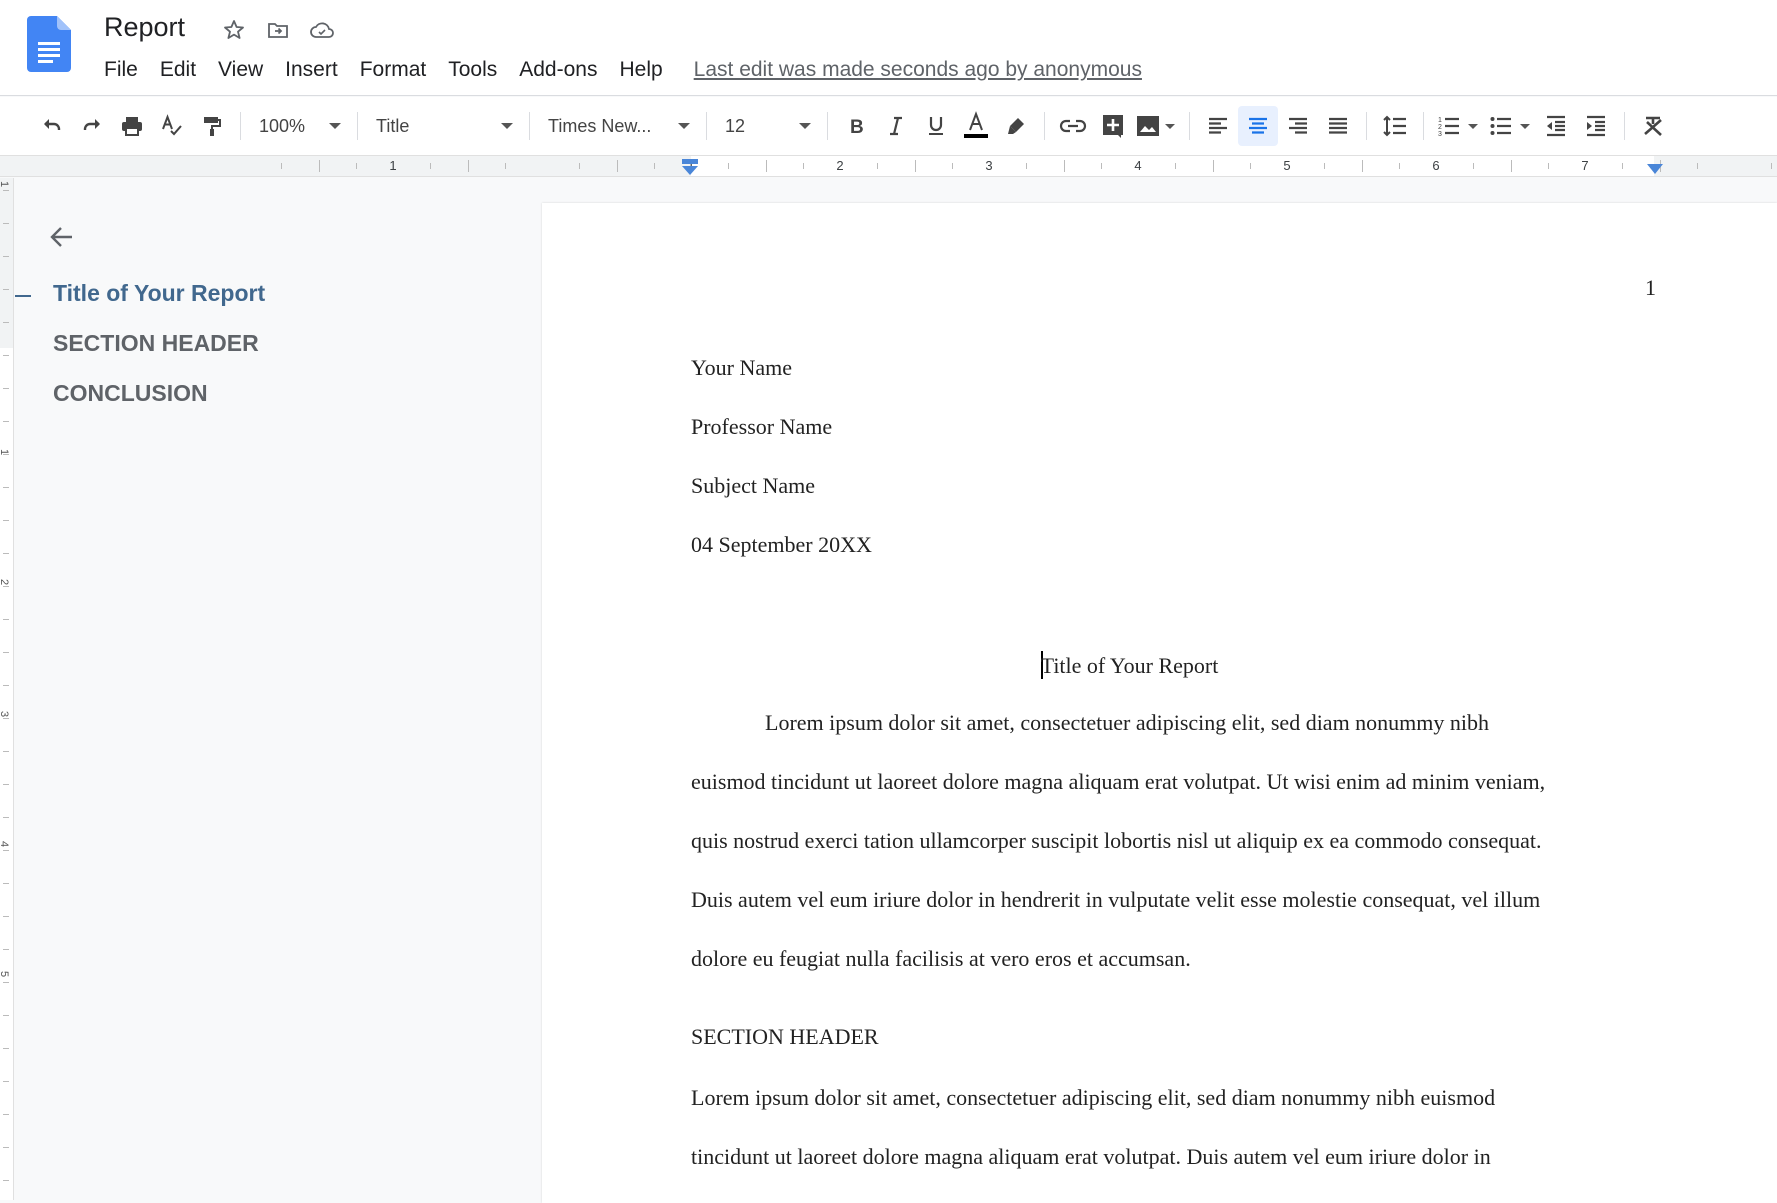  Describe the element at coordinates (322, 30) in the screenshot. I see `cloud-saved-icon` at that location.